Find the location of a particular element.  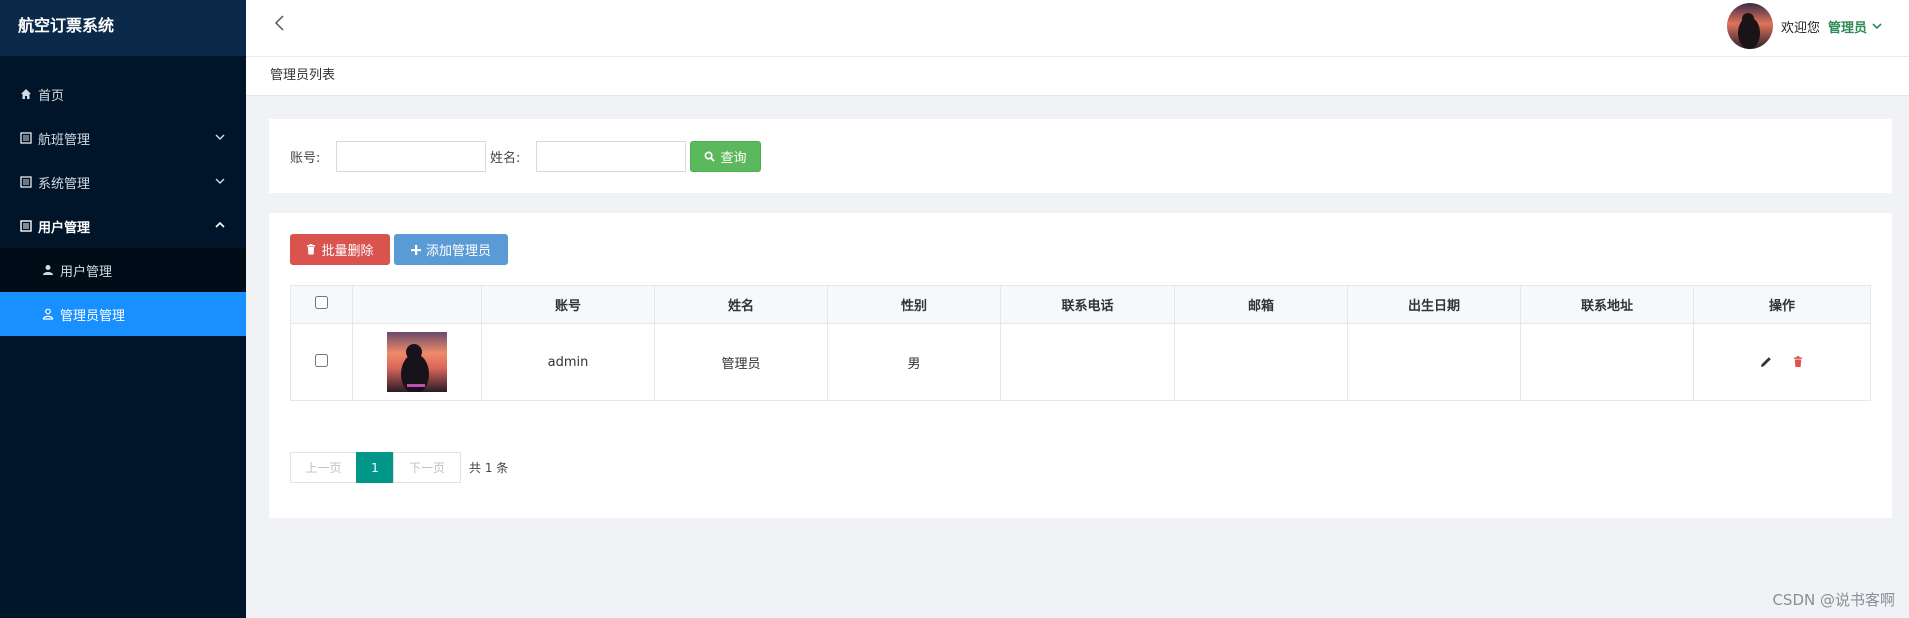

pagination: 上一页 1 下一页 共 1 条 is located at coordinates (399, 467).